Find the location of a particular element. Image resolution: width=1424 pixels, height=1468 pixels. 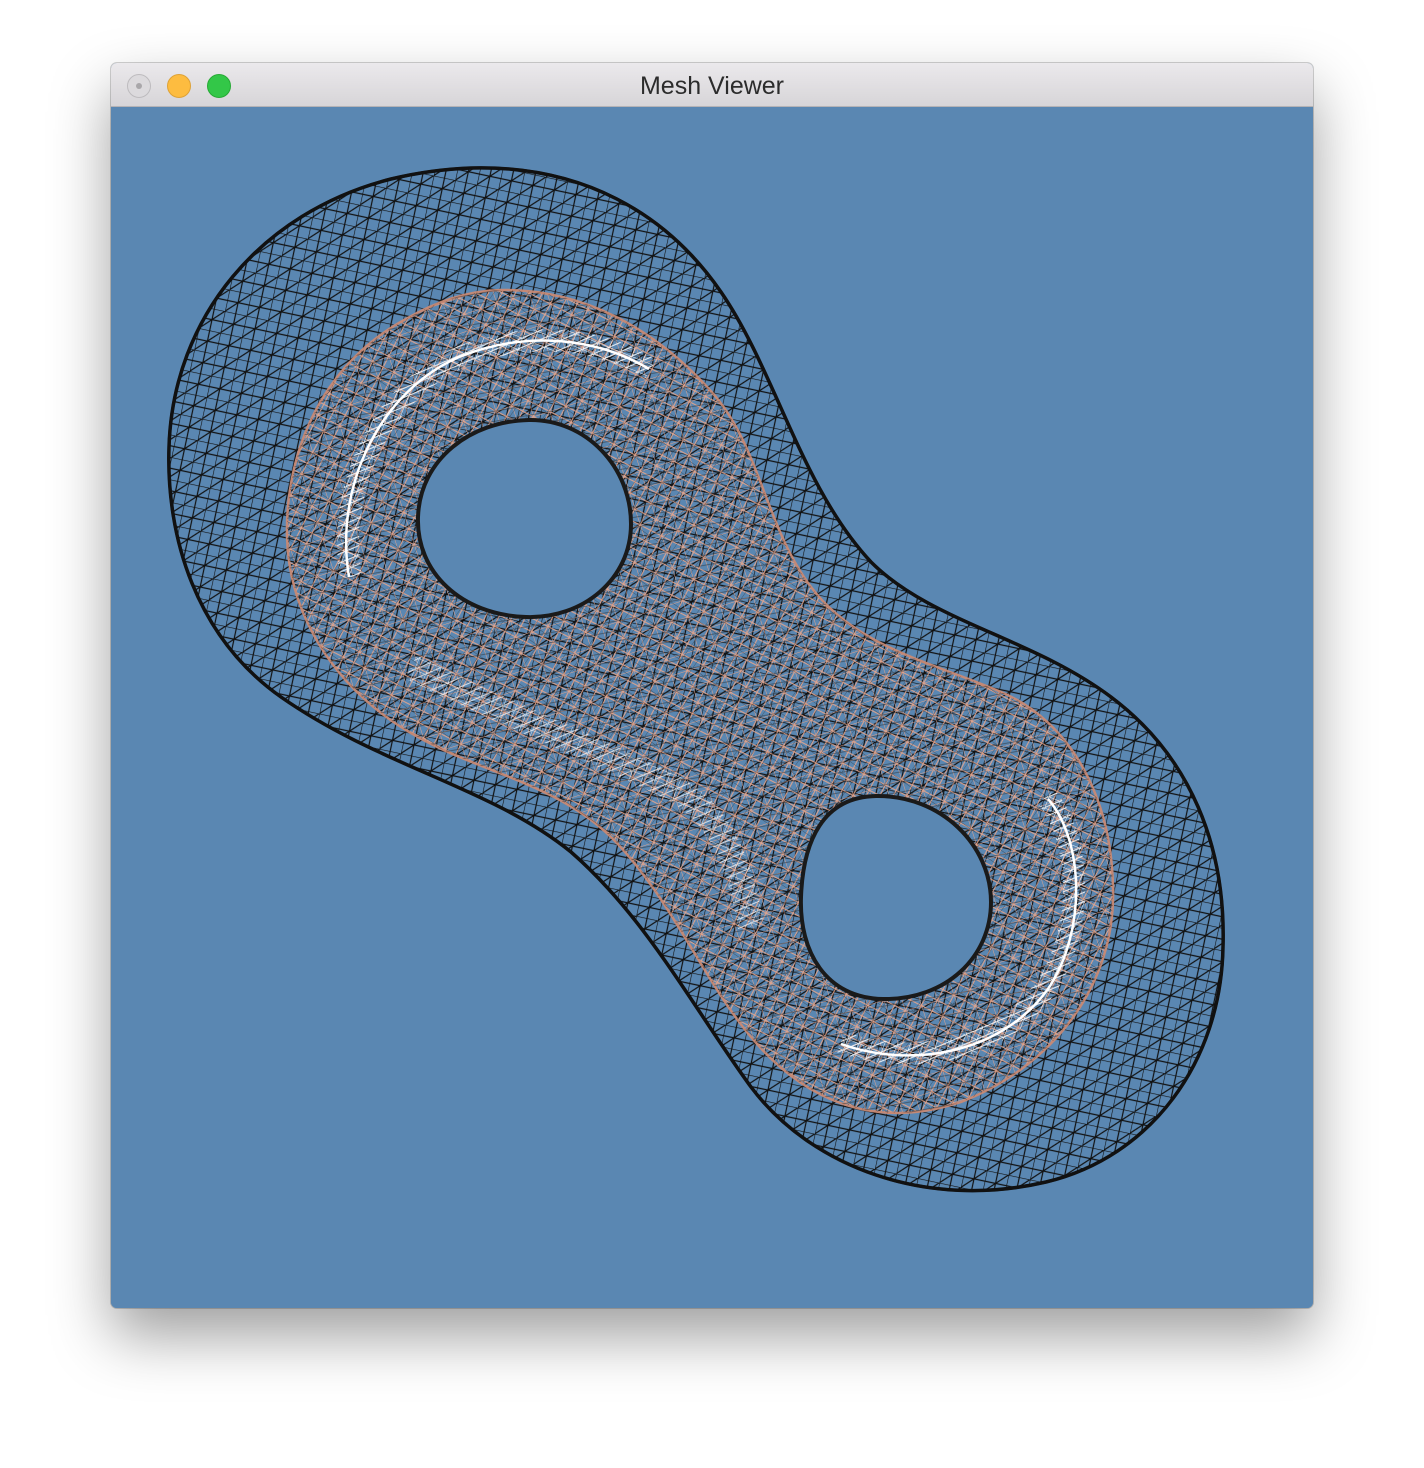

window-title: Mesh Viewer is located at coordinates (712, 86).